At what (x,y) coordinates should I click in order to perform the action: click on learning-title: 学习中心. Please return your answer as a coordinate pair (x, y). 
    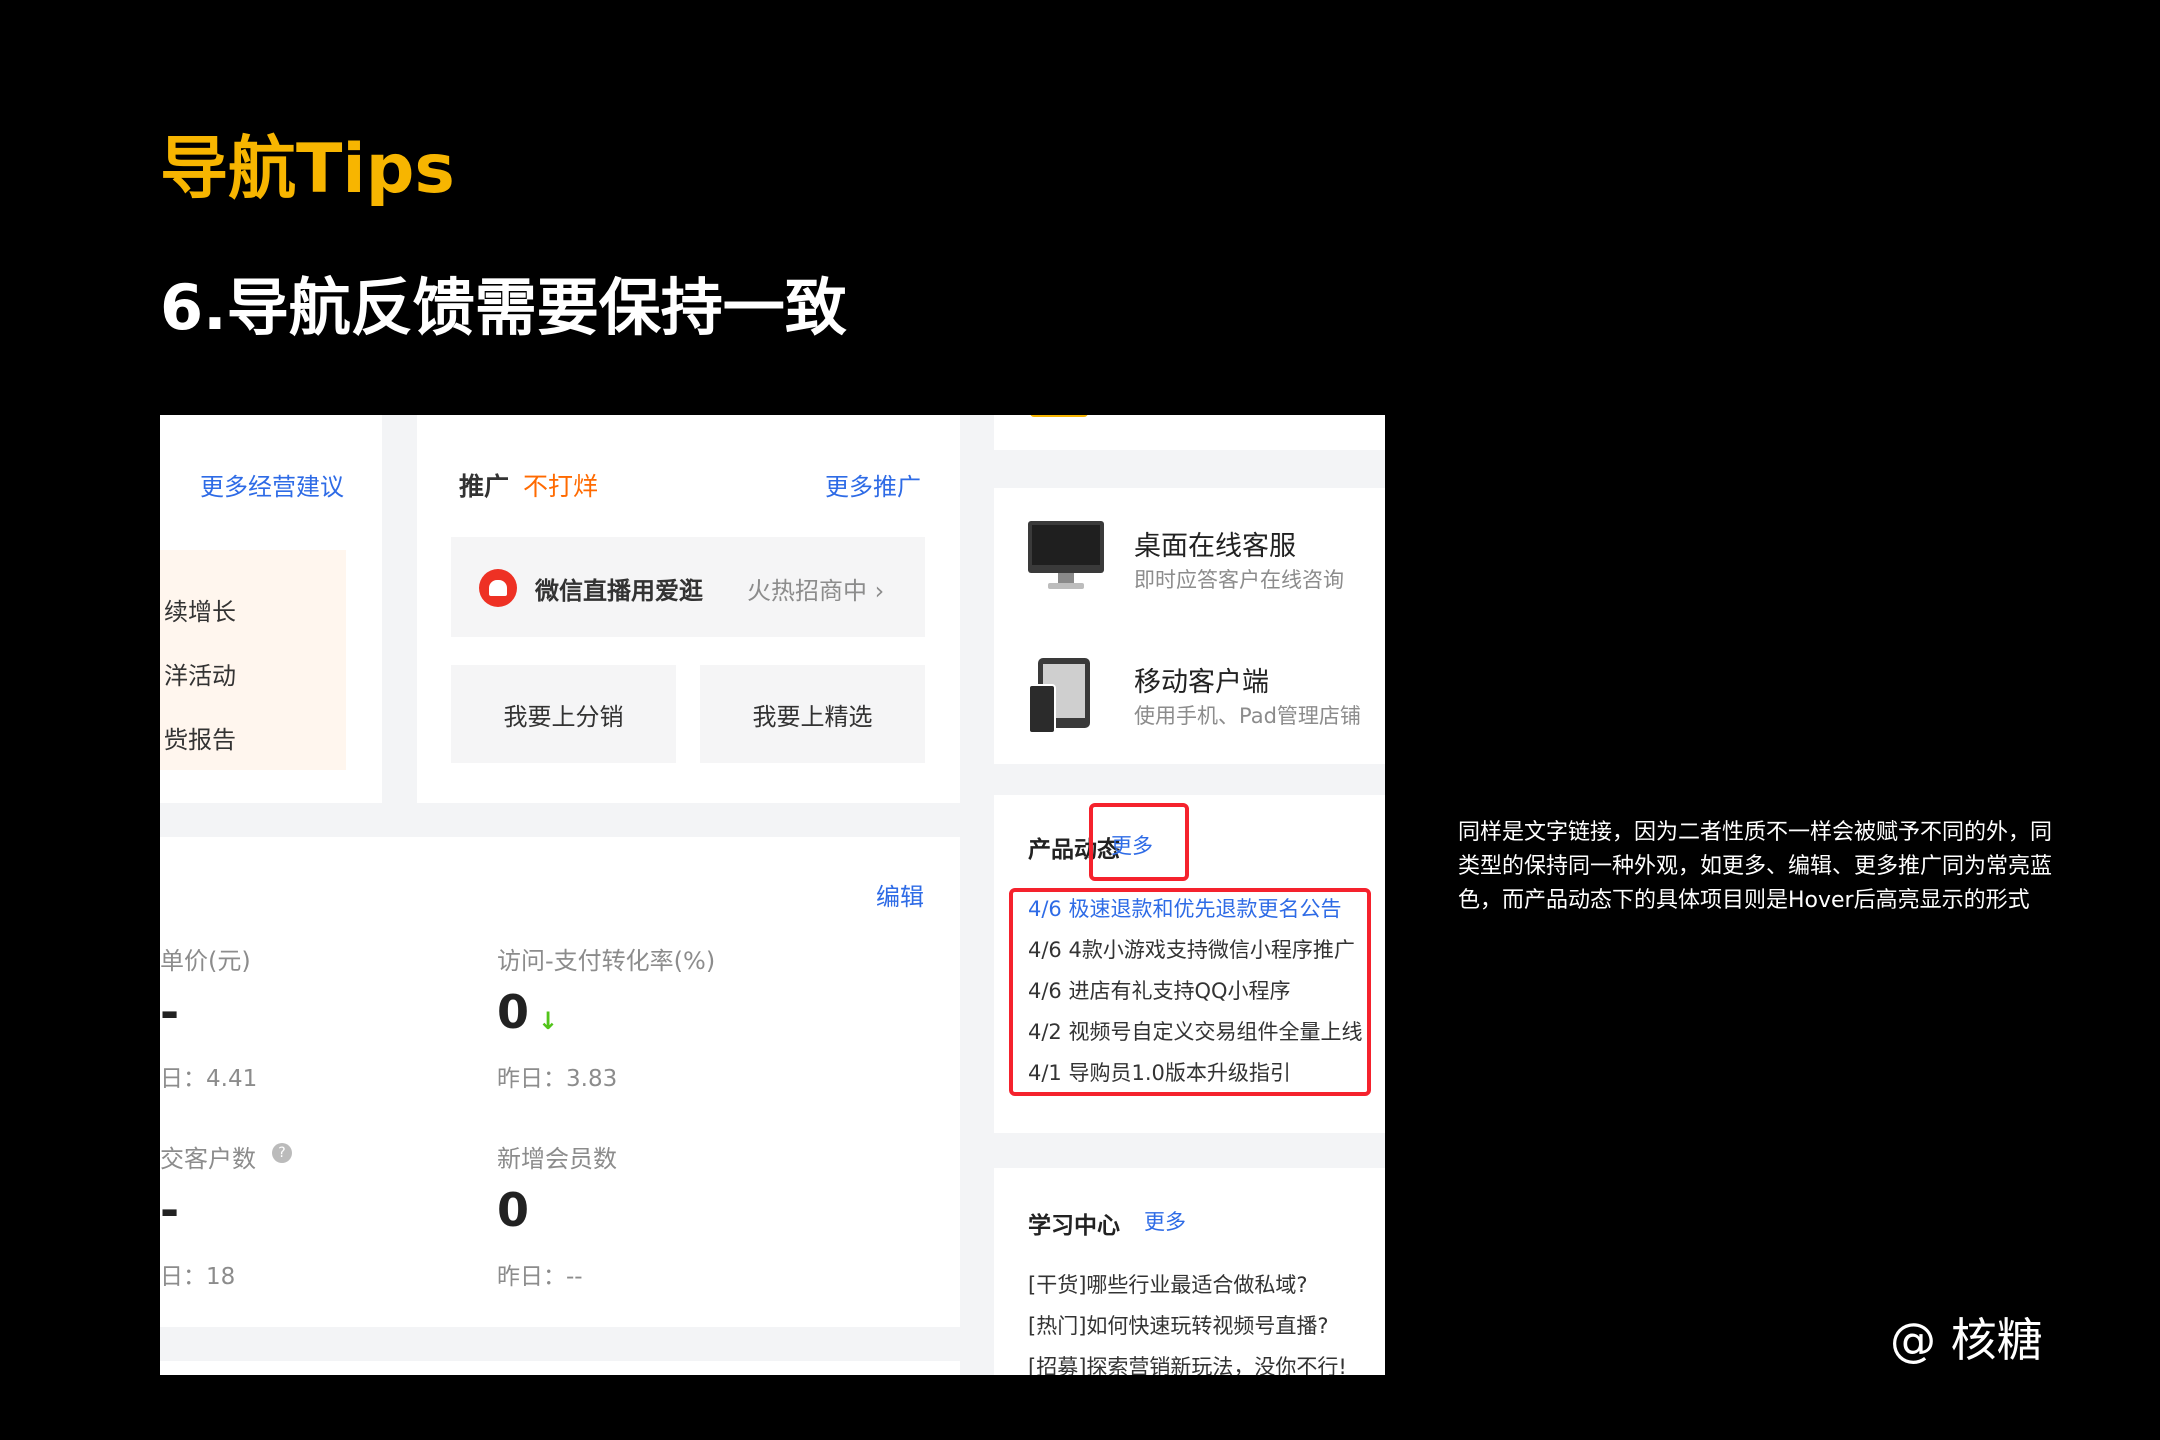
    Looking at the image, I should click on (1074, 1226).